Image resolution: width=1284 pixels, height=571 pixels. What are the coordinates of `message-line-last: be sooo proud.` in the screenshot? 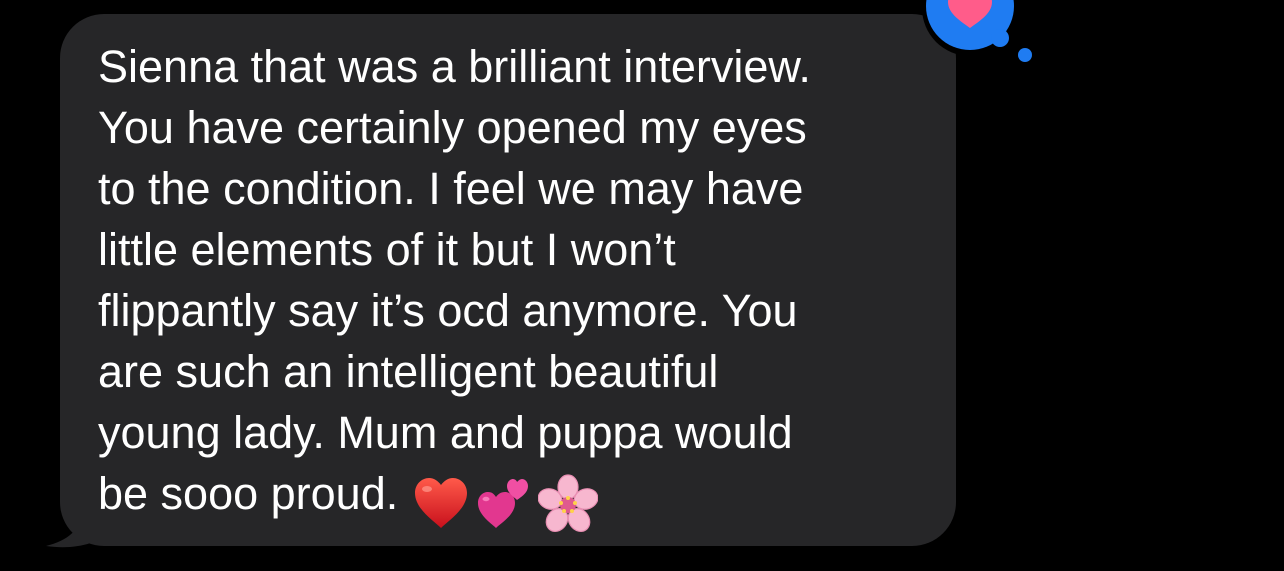 It's located at (518, 498).